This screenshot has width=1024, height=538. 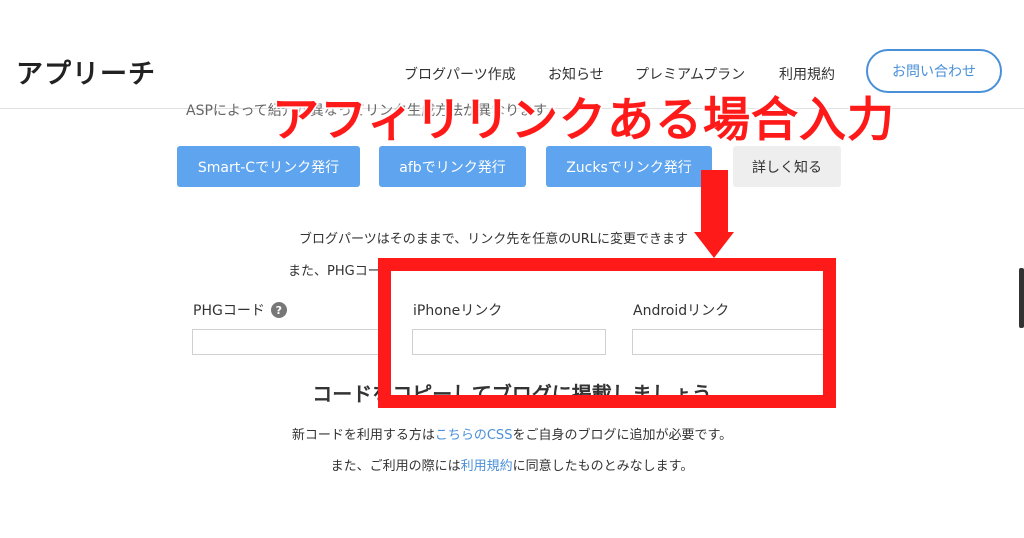 What do you see at coordinates (363, 435) in the screenshot?
I see `css-notice-pre: 新コードを利用する方は` at bounding box center [363, 435].